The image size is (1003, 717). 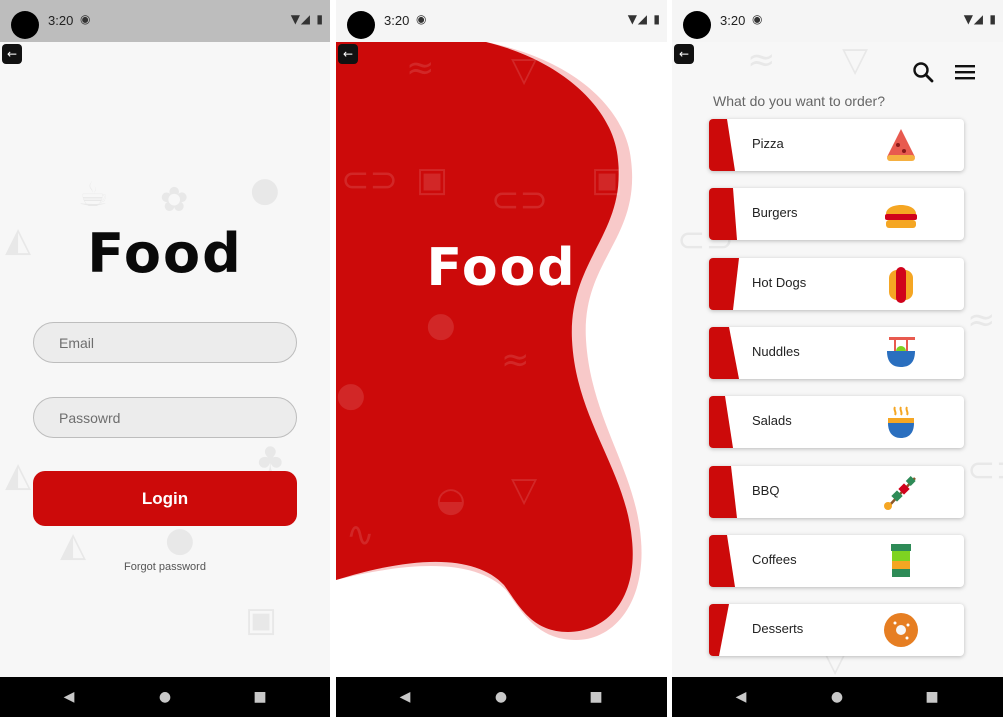 I want to click on burger-icon, so click(x=901, y=217).